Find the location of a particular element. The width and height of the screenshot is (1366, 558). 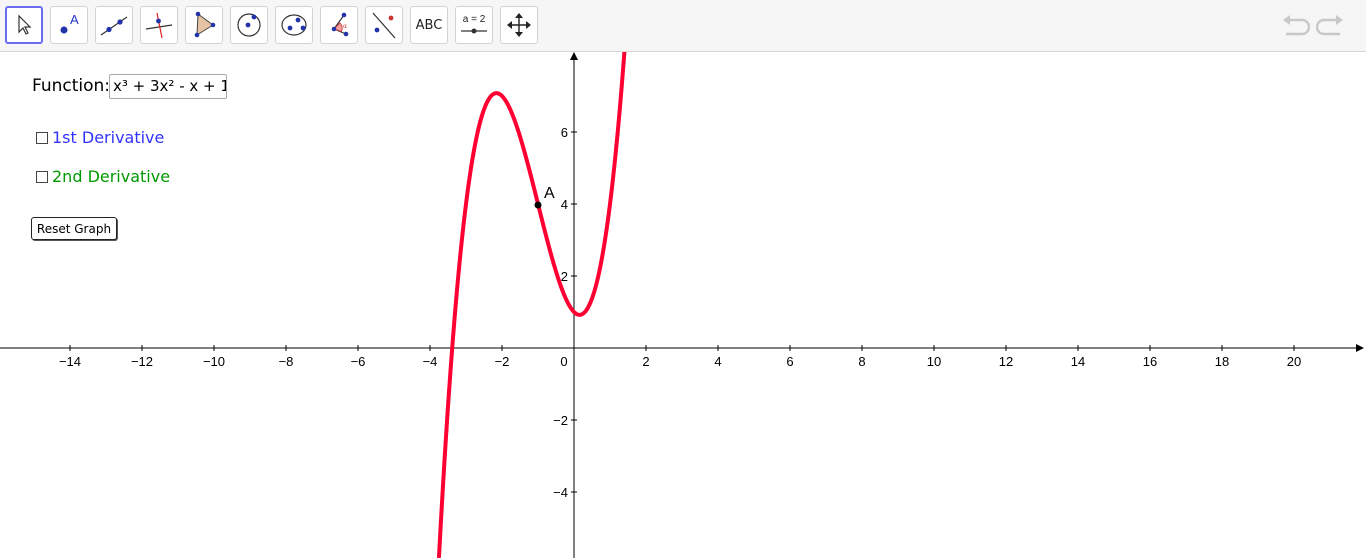

angle-tool-button: α is located at coordinates (339, 25).